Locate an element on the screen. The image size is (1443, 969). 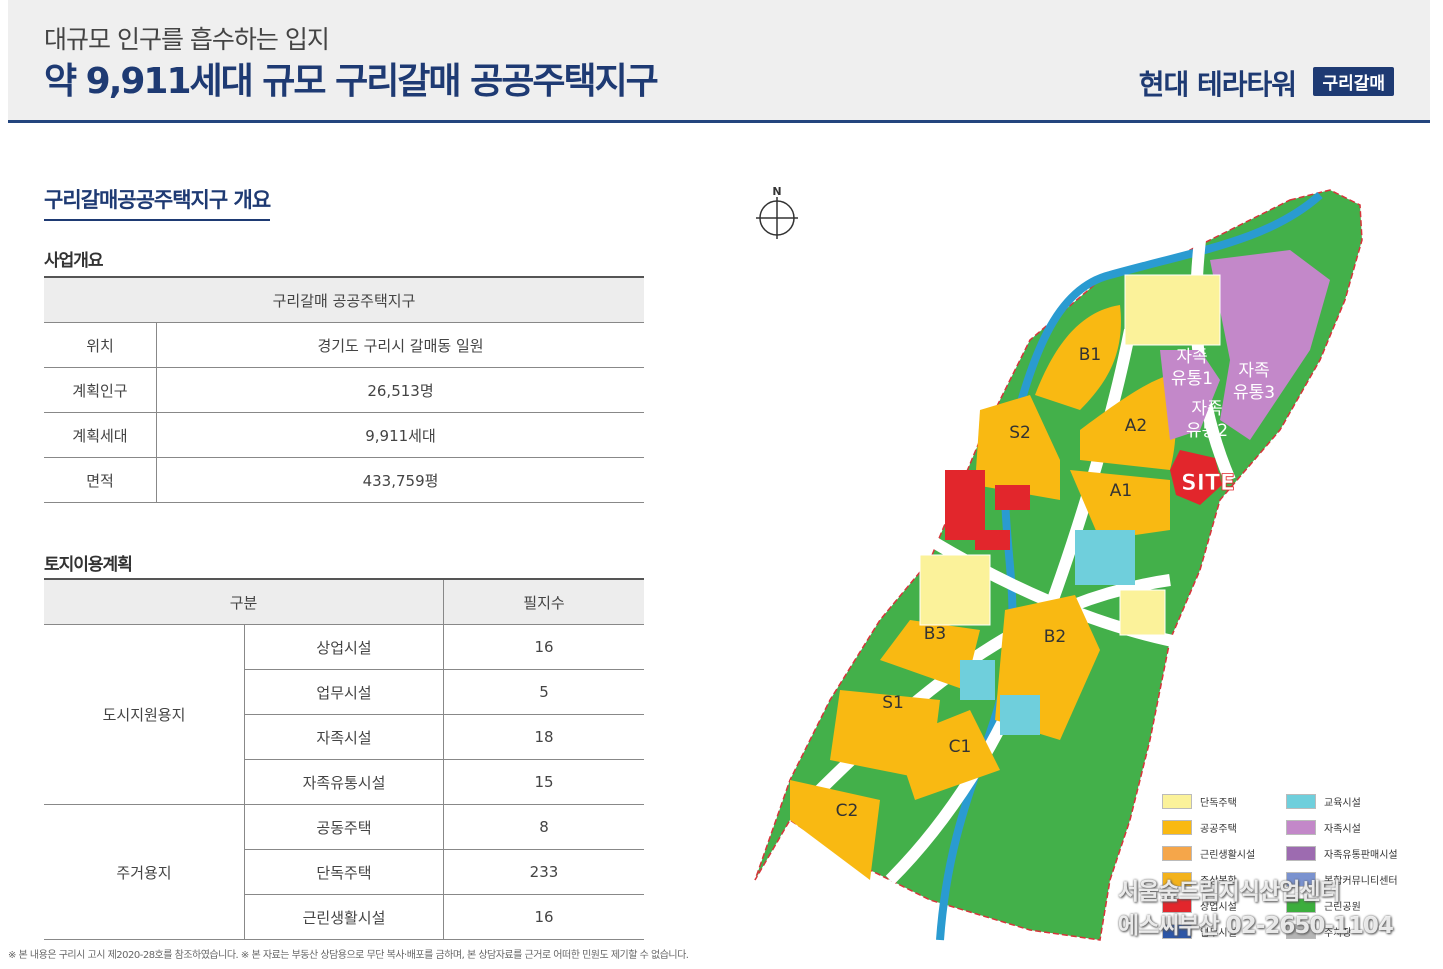
legend-item: 공공주택 is located at coordinates (1199, 827).